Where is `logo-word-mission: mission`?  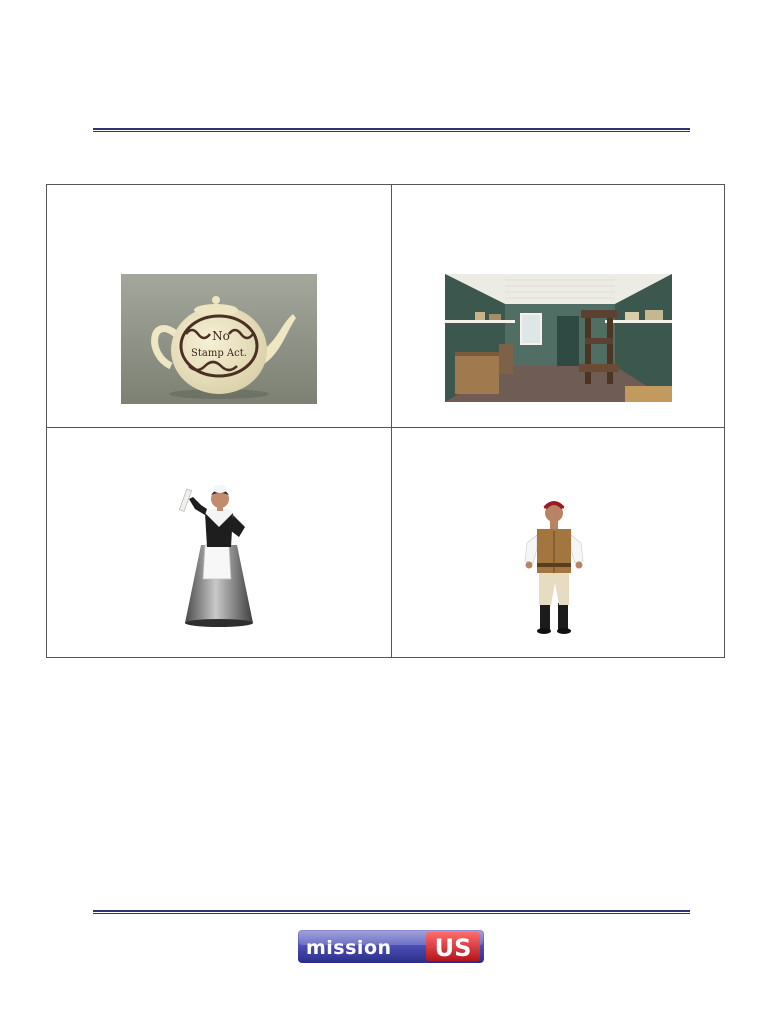
logo-word-mission: mission is located at coordinates (349, 948).